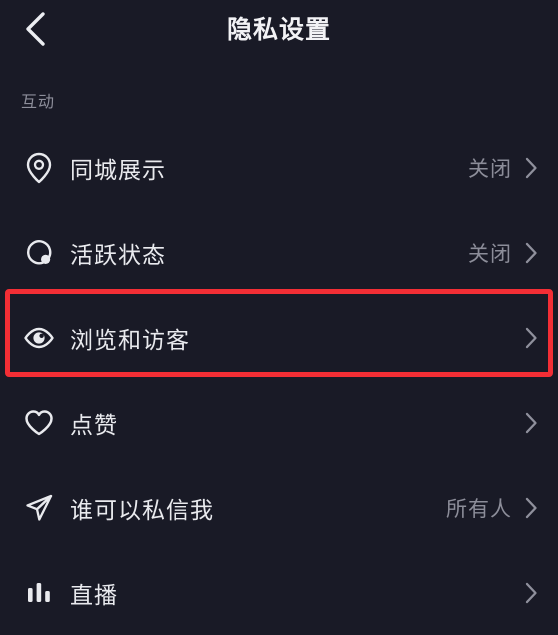 Image resolution: width=558 pixels, height=635 pixels. I want to click on live-bars-icon, so click(39, 593).